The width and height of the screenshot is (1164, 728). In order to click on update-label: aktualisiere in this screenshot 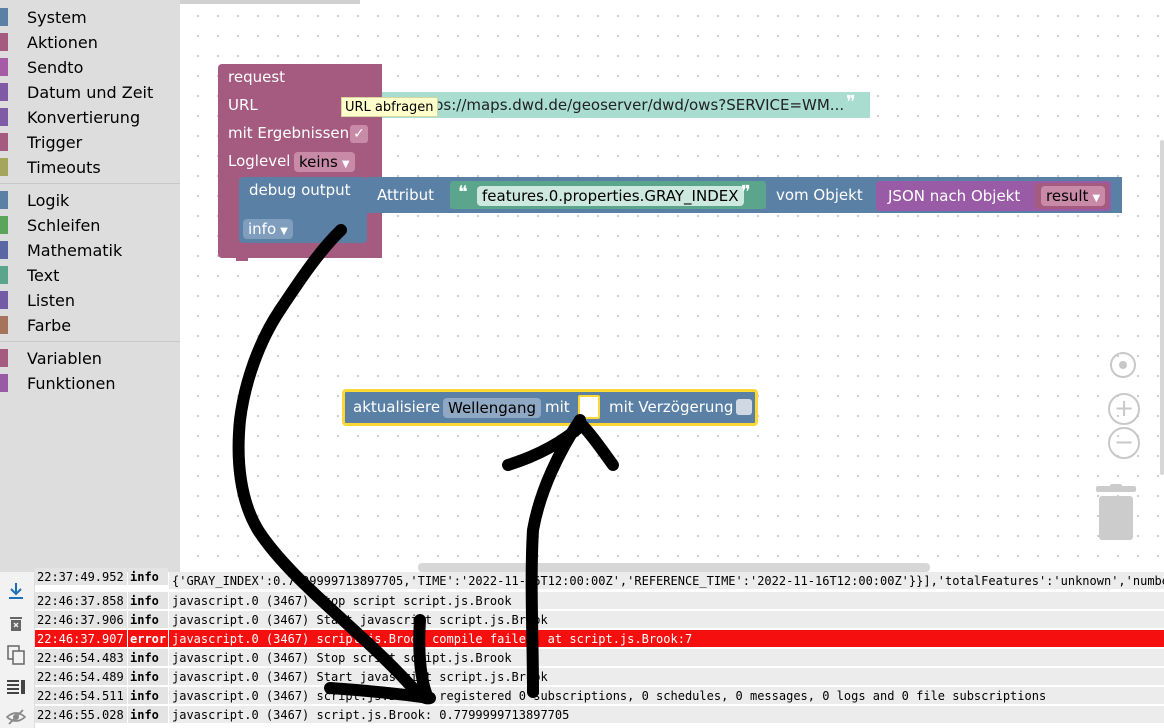, I will do `click(397, 407)`.